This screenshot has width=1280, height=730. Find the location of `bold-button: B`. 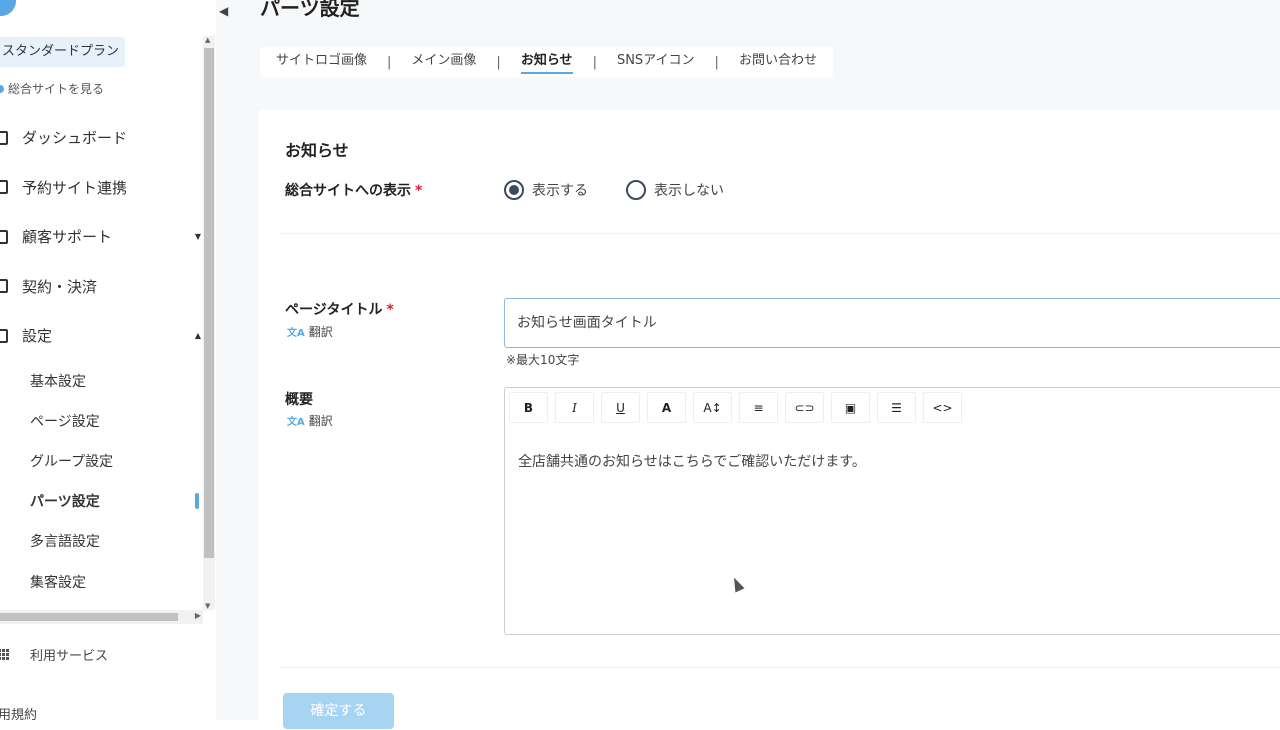

bold-button: B is located at coordinates (528, 407).